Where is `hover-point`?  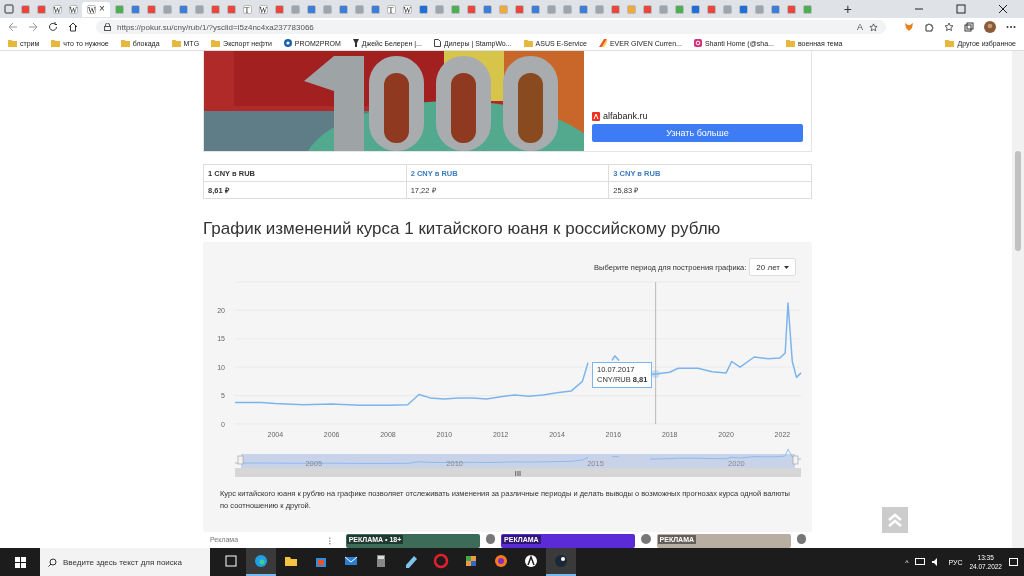 hover-point is located at coordinates (655, 374).